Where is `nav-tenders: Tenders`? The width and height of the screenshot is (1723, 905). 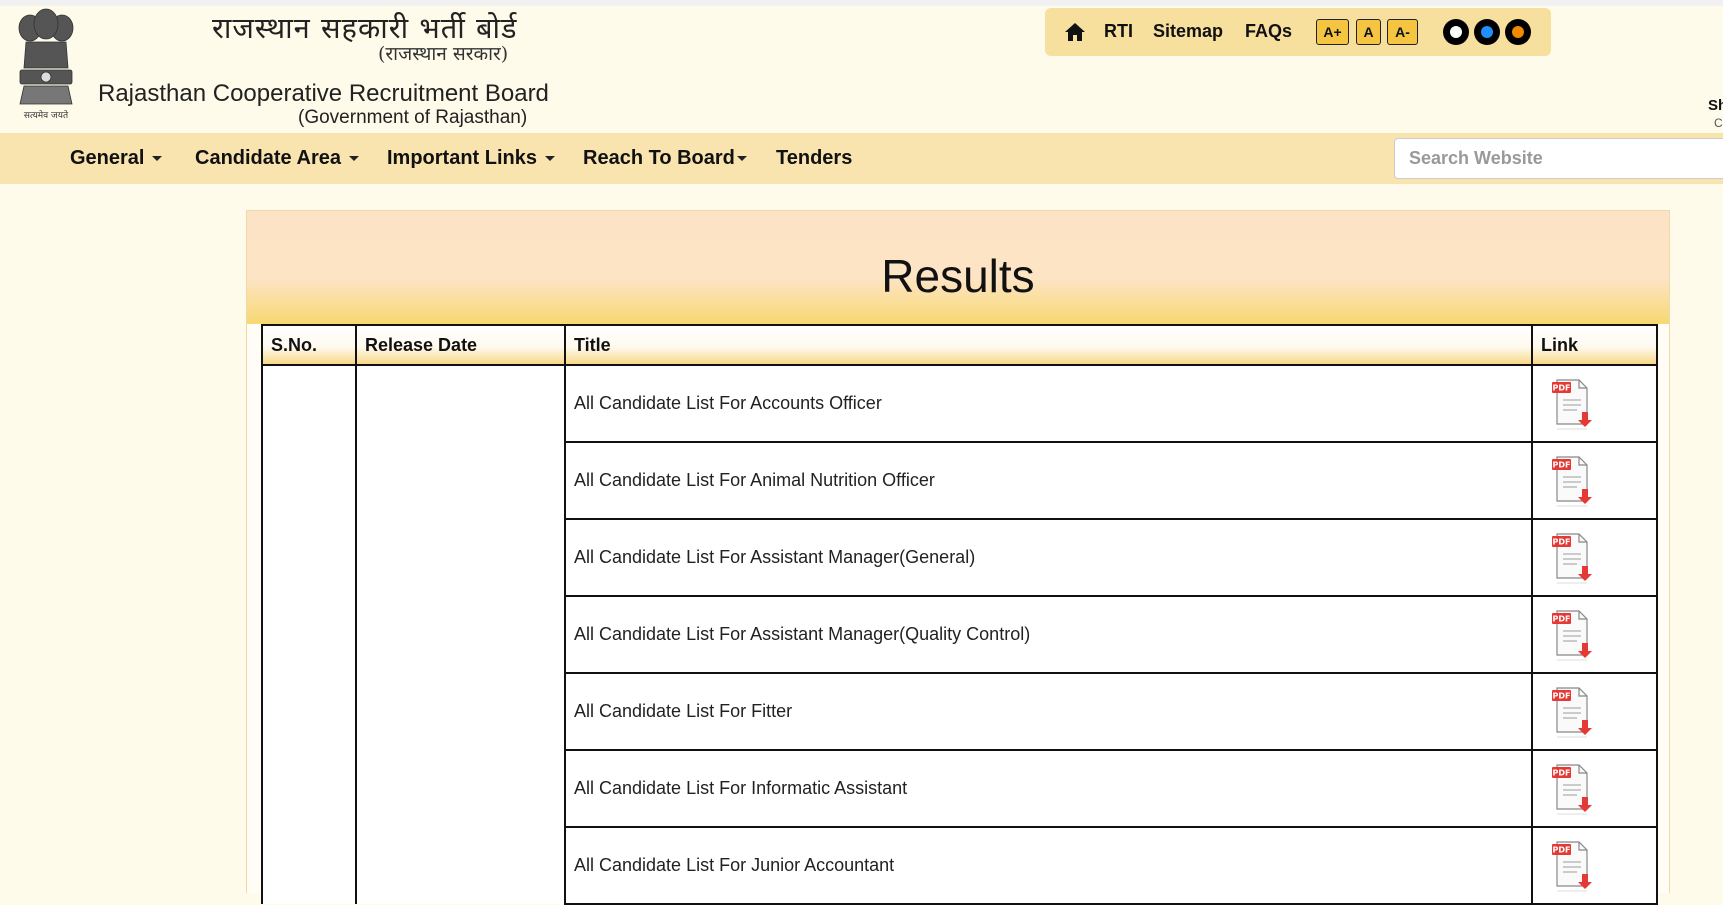
nav-tenders: Tenders is located at coordinates (814, 158).